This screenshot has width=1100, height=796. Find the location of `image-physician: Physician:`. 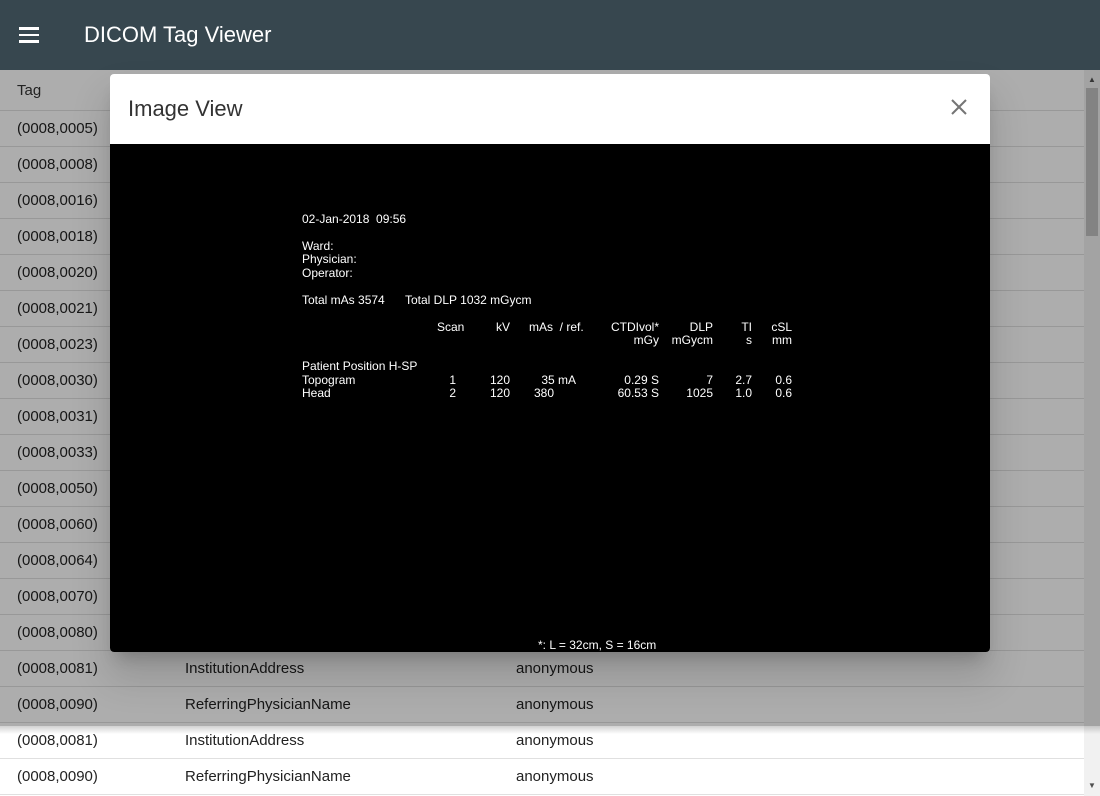

image-physician: Physician: is located at coordinates (329, 259).